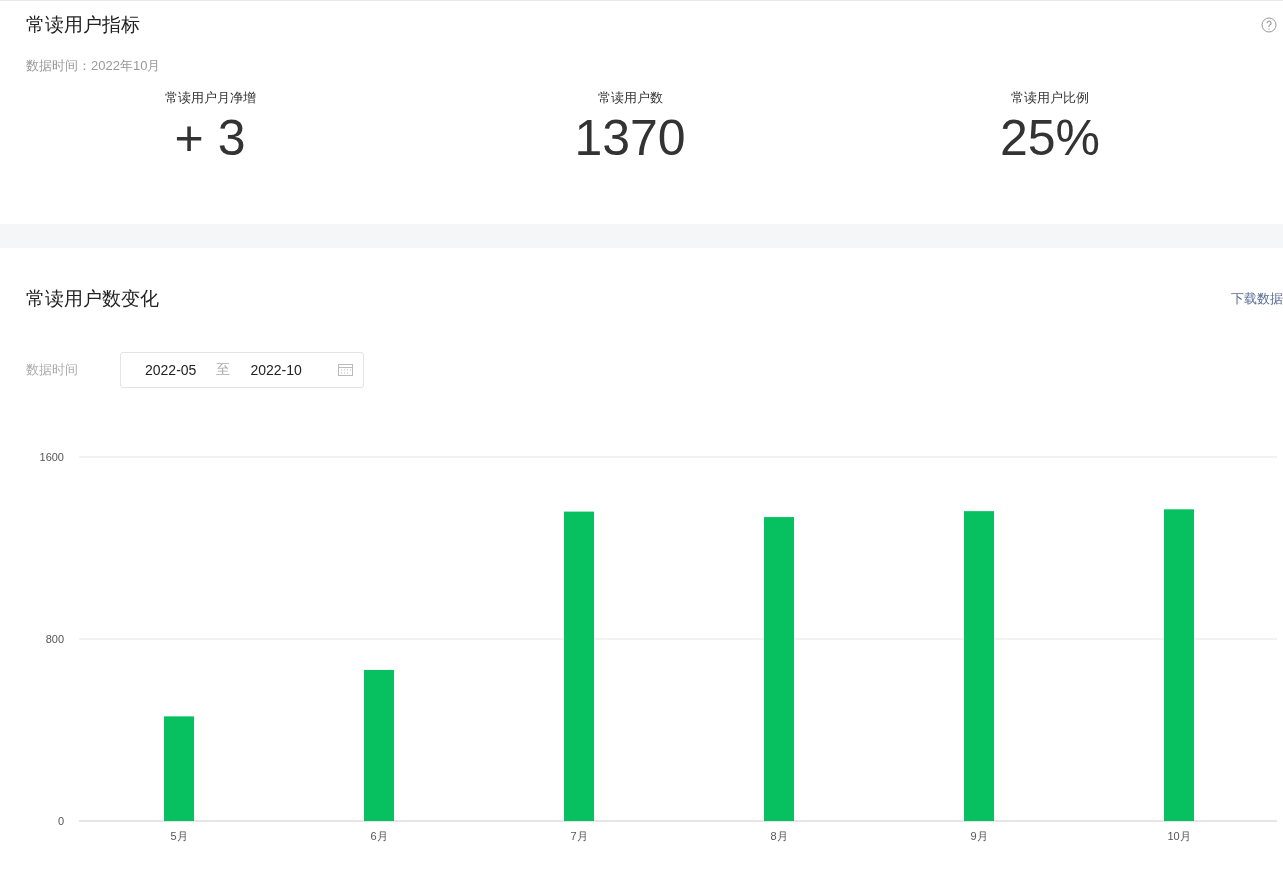 The width and height of the screenshot is (1283, 874). What do you see at coordinates (210, 138) in the screenshot?
I see `metric-value: + 3` at bounding box center [210, 138].